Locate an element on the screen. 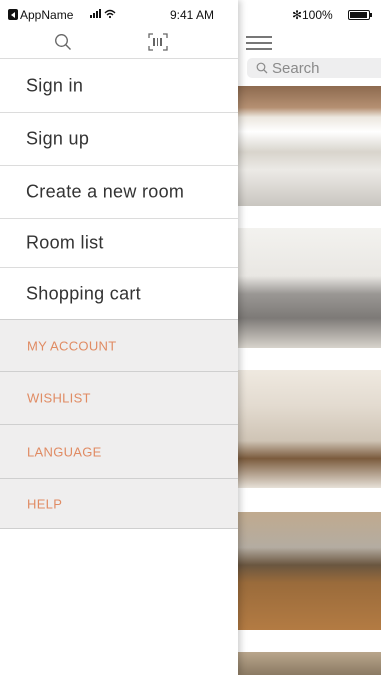  section-item-my-account: MY ACCOUNT is located at coordinates (119, 345).